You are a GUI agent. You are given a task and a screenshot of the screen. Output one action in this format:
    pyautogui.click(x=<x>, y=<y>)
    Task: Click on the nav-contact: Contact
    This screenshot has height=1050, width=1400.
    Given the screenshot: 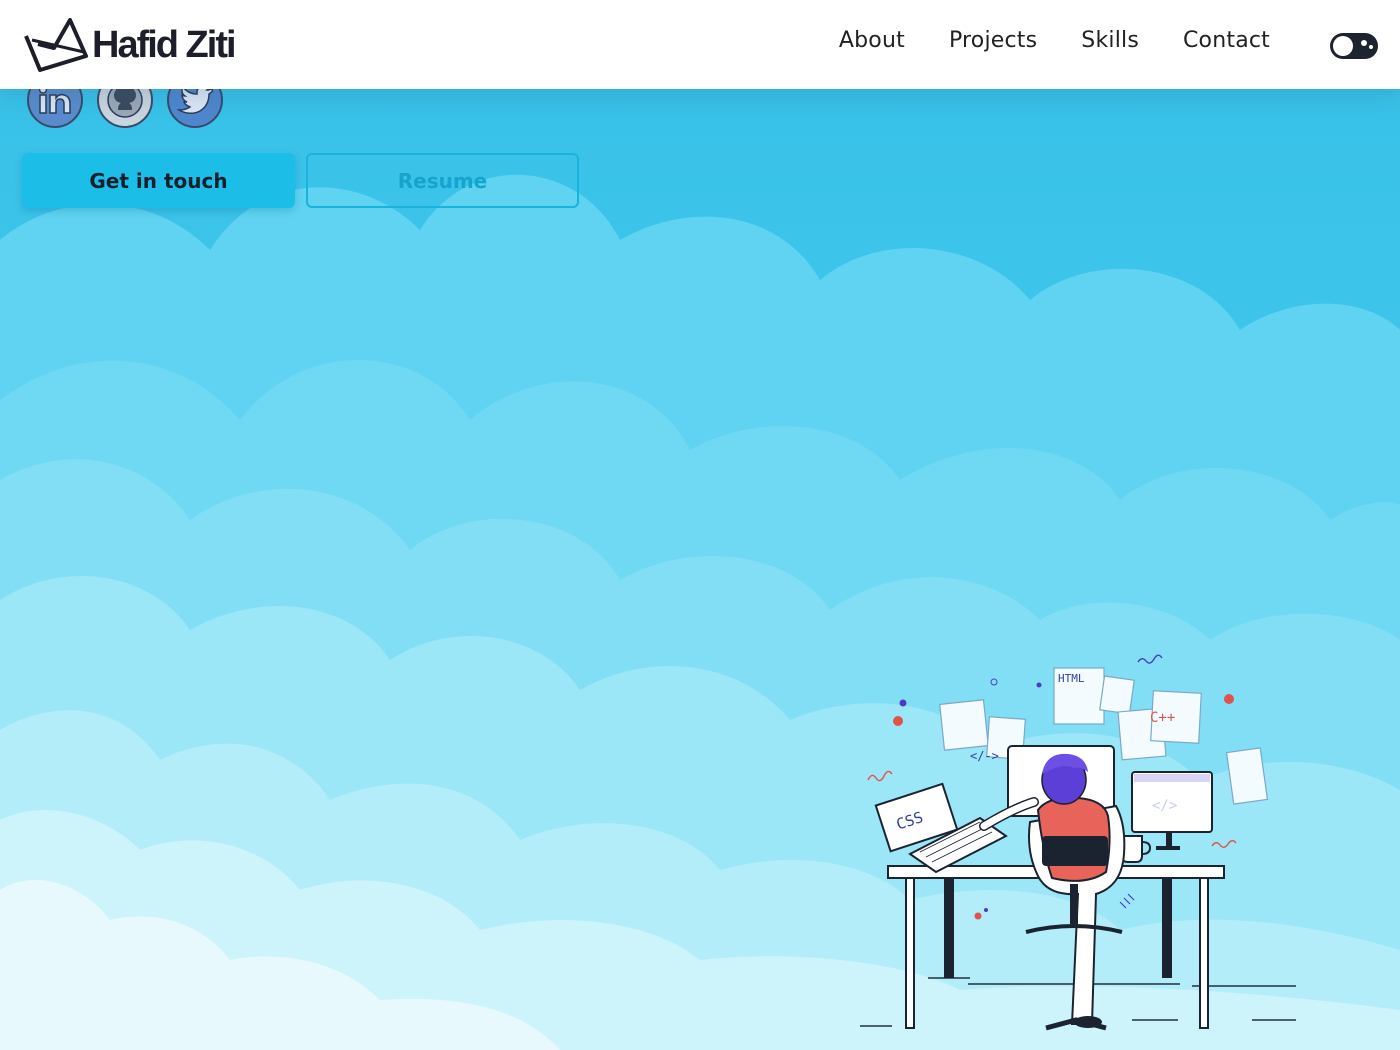 What is the action you would take?
    pyautogui.click(x=1226, y=40)
    